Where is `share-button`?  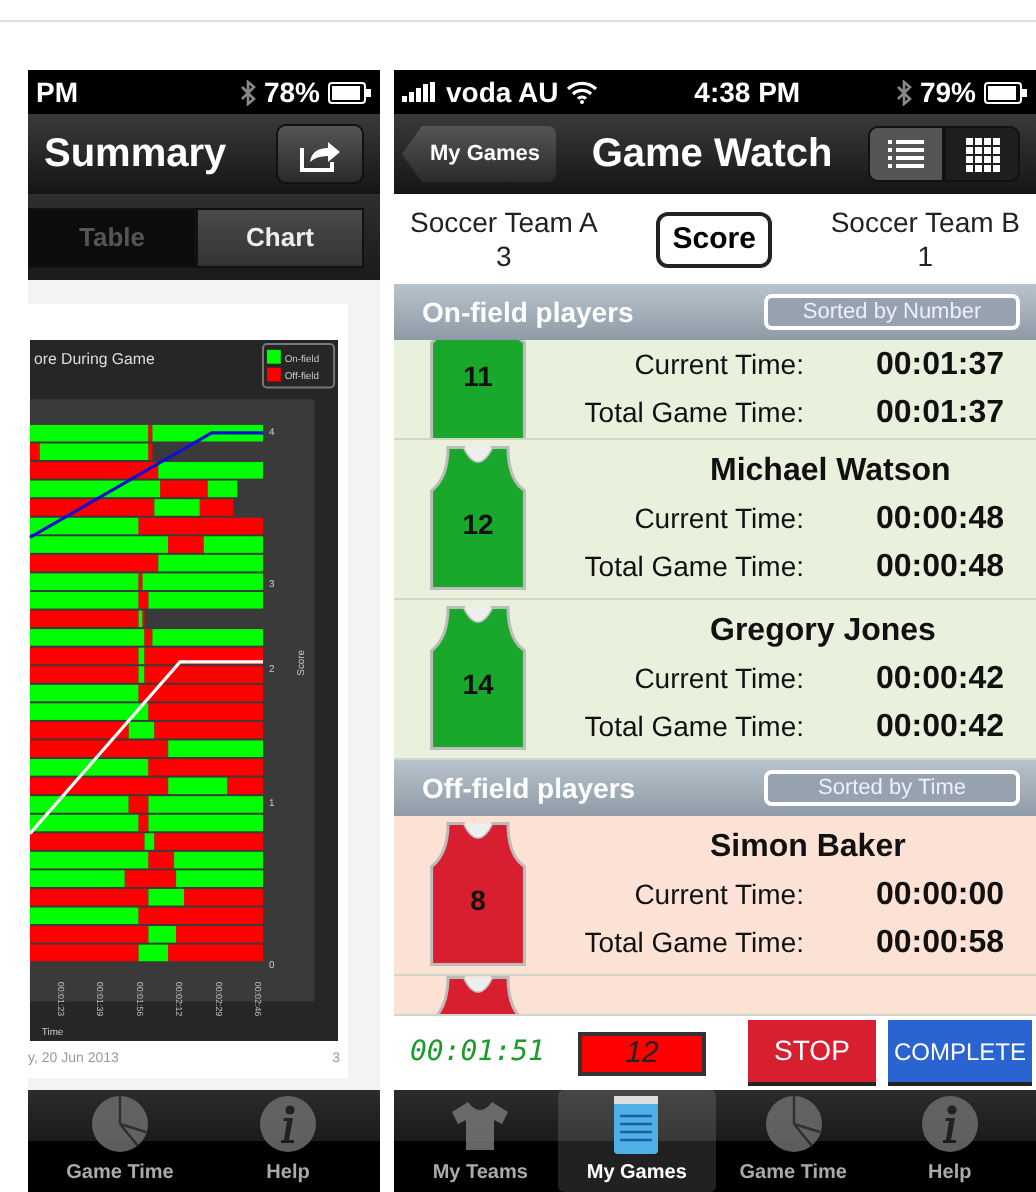 share-button is located at coordinates (320, 154).